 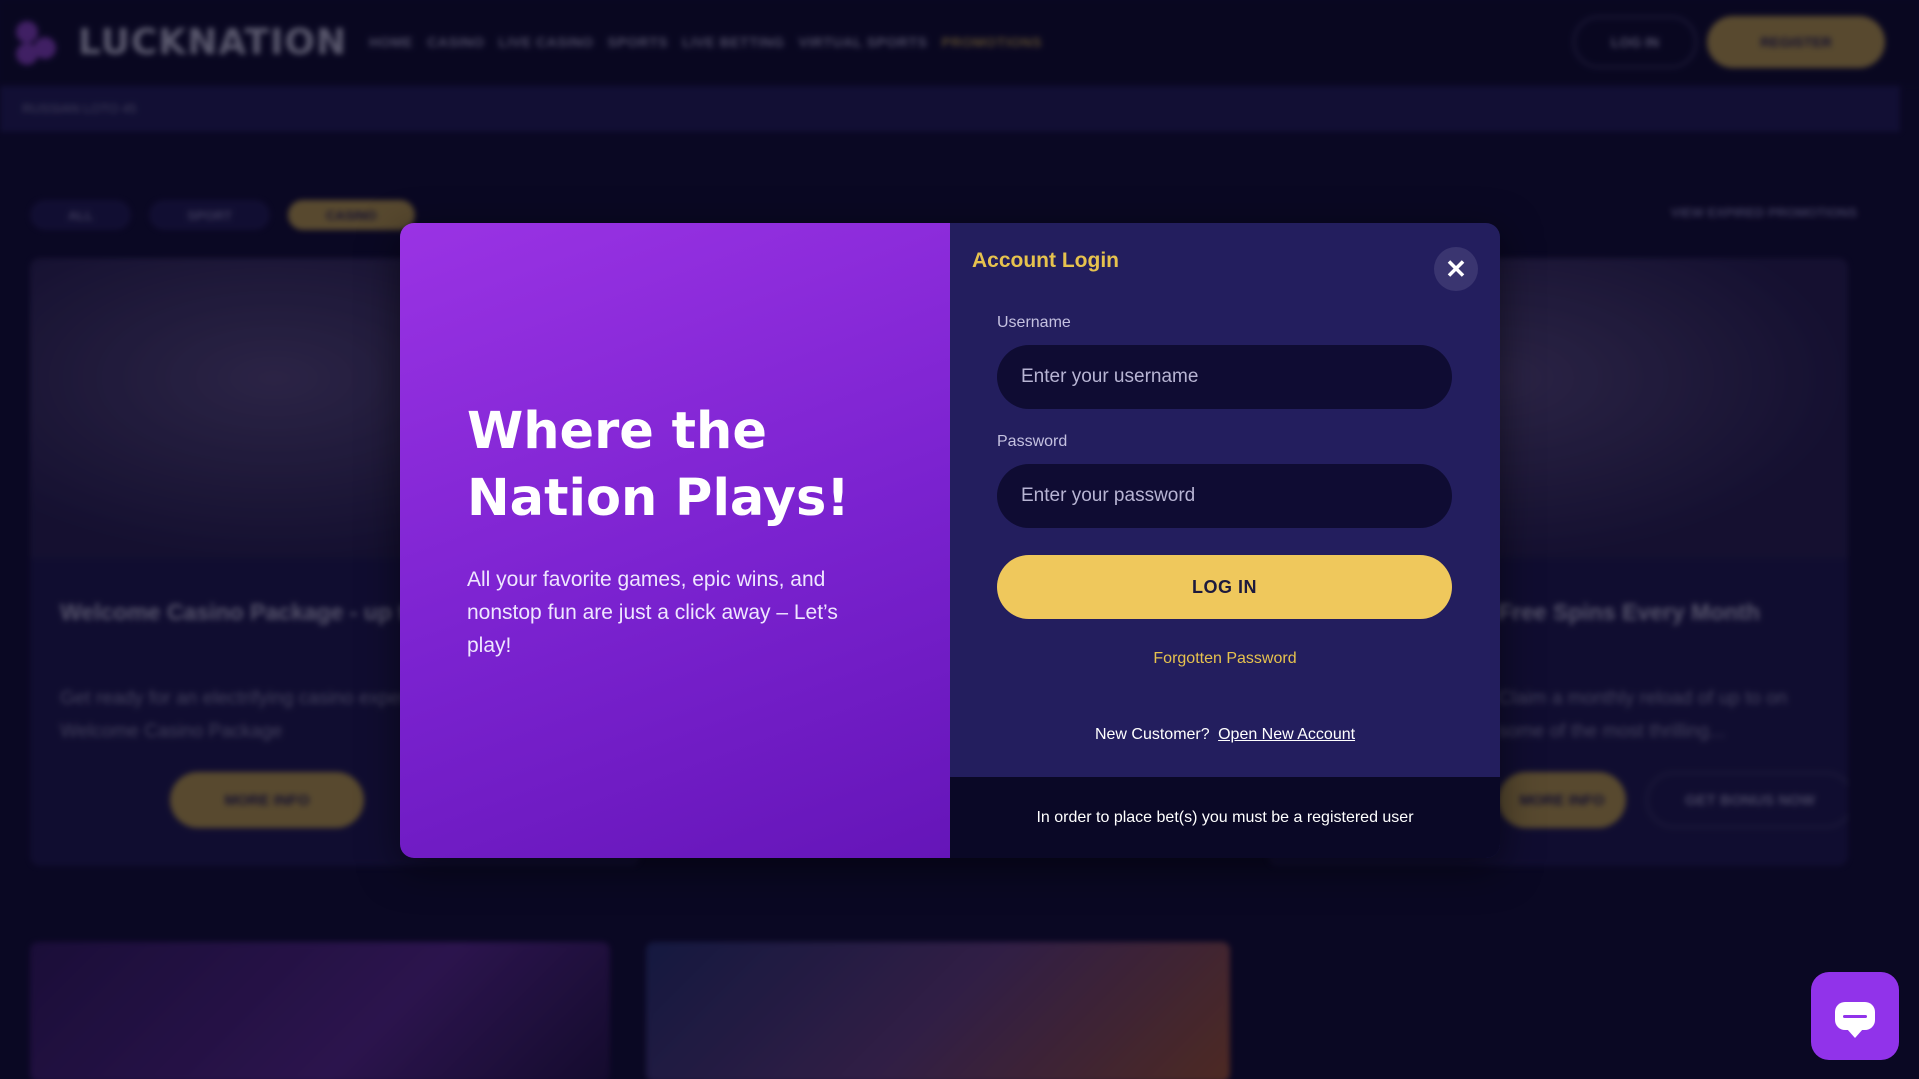 I want to click on new-customer-text: New Customer?, so click(x=1152, y=734).